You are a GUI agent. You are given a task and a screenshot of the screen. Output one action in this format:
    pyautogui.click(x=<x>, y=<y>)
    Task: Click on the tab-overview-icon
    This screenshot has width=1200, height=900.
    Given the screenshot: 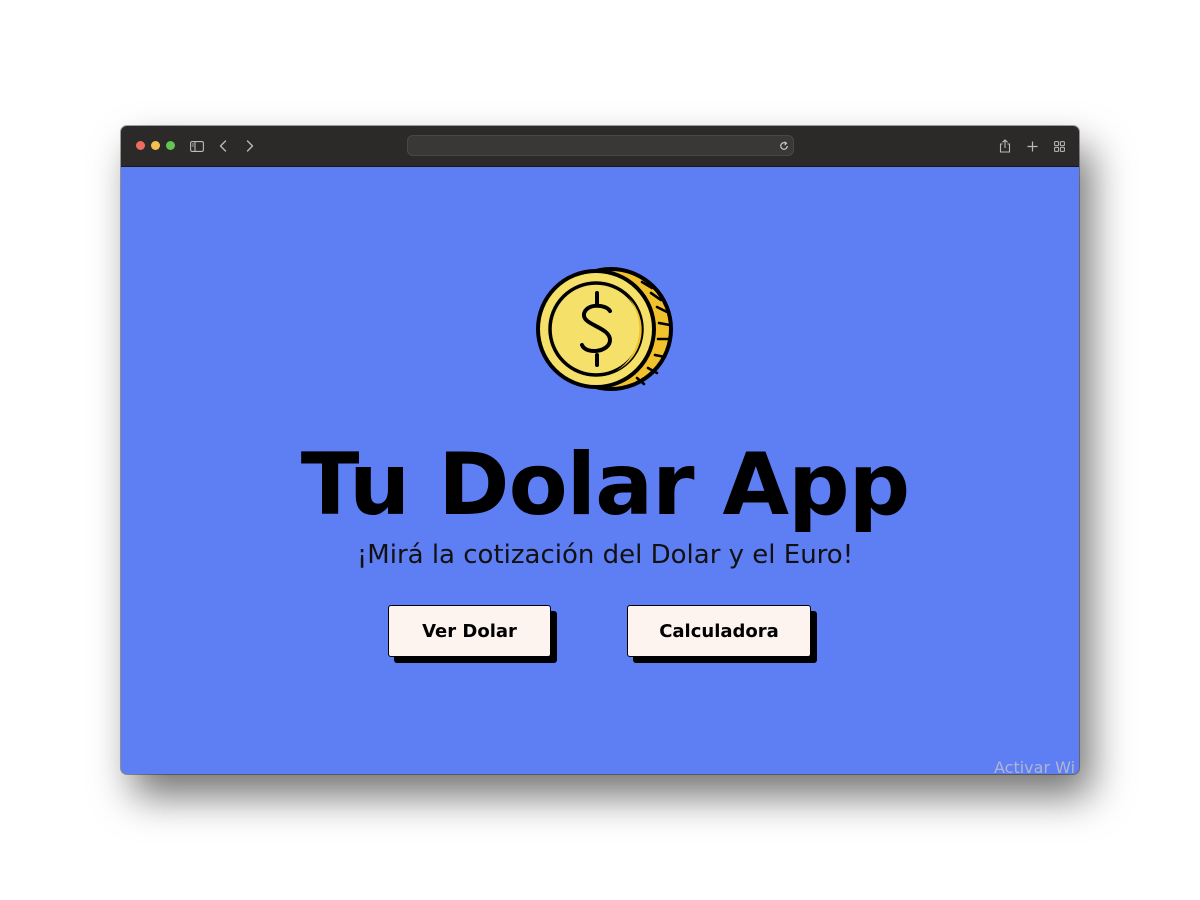 What is the action you would take?
    pyautogui.click(x=1059, y=146)
    